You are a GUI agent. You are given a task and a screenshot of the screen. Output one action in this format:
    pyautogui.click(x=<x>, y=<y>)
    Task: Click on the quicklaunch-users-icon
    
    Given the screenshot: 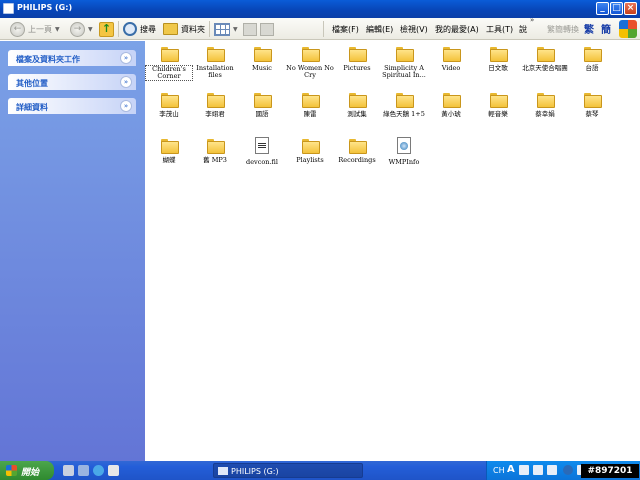 What is the action you would take?
    pyautogui.click(x=83, y=470)
    